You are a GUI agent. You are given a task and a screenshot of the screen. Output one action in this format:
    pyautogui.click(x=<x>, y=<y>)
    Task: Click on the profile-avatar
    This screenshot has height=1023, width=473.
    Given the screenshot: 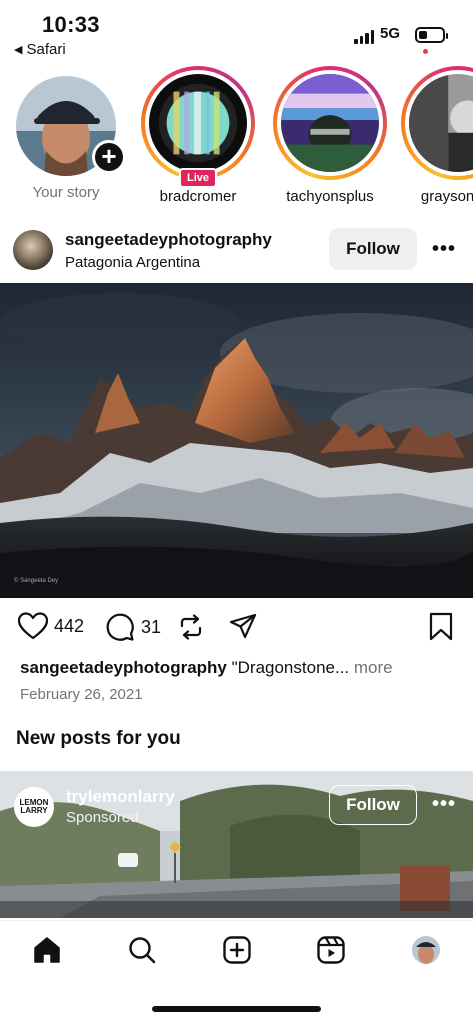 What is the action you would take?
    pyautogui.click(x=426, y=950)
    